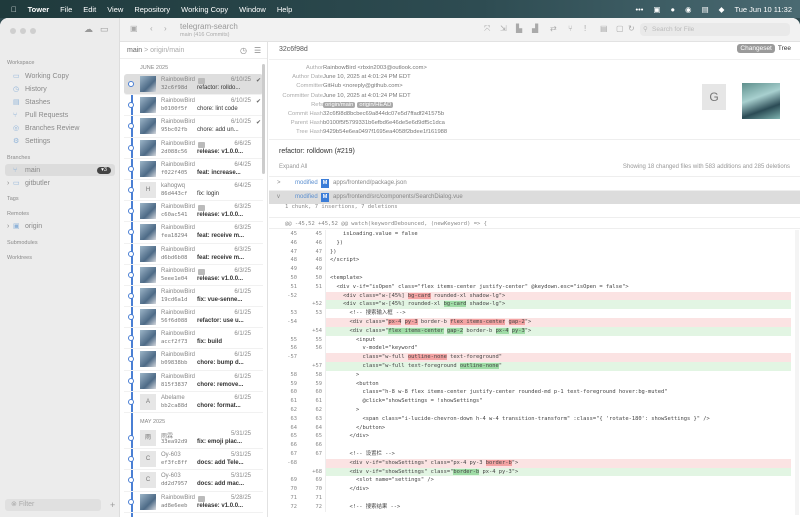  I want to click on shield-icon: ◉, so click(688, 9).